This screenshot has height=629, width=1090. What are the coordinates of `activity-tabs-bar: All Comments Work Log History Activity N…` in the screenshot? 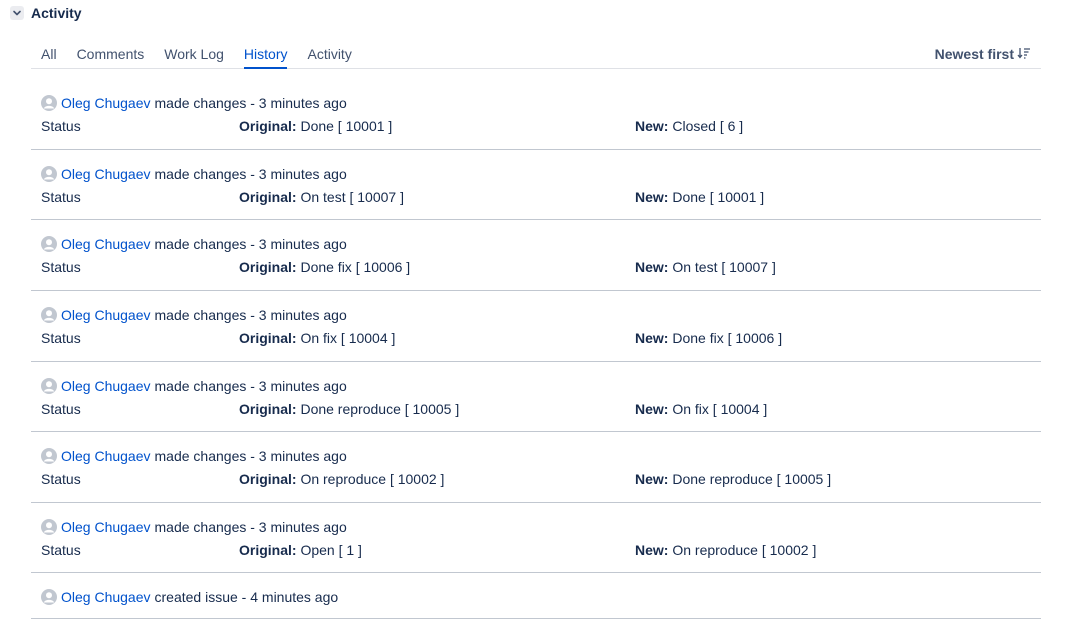 It's located at (536, 56).